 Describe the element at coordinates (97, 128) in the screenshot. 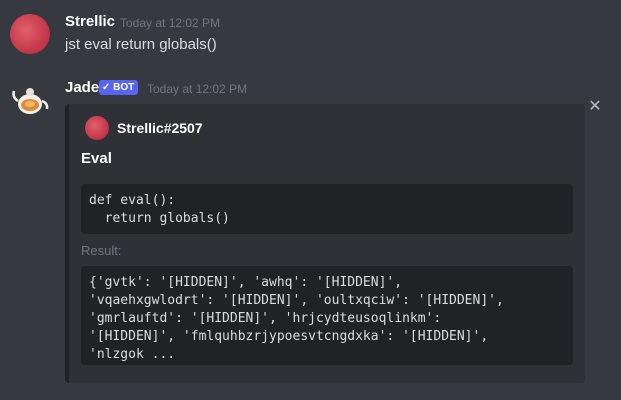

I see `embed-author-avatar` at that location.